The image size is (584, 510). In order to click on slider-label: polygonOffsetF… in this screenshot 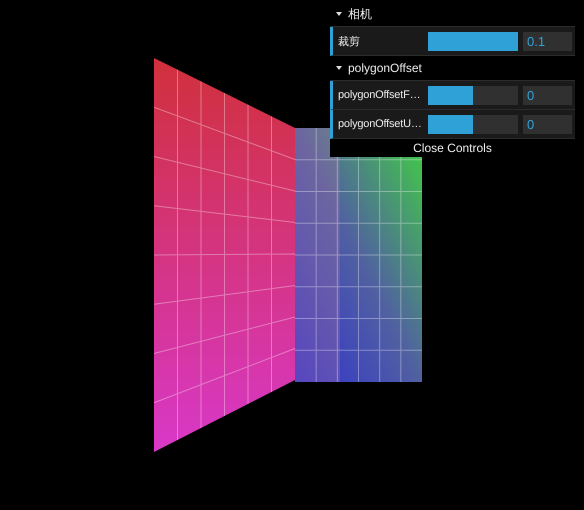, I will do `click(380, 95)`.